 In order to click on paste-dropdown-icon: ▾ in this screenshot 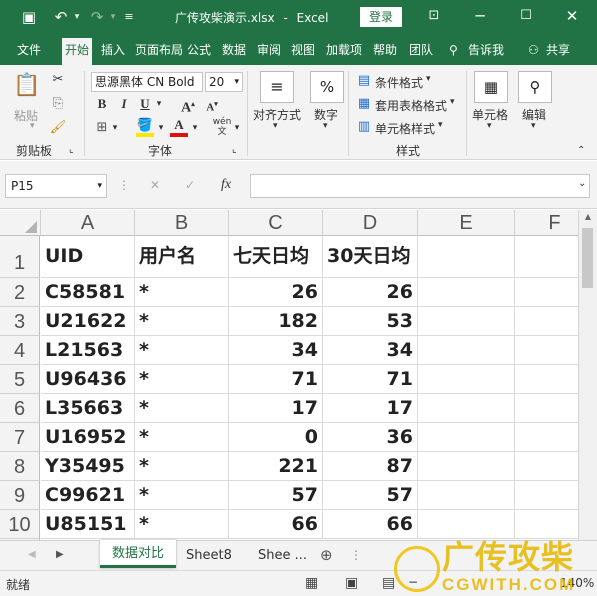, I will do `click(32, 126)`.